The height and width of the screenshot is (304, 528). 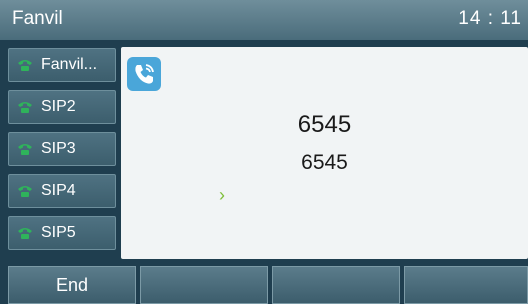 What do you see at coordinates (222, 195) in the screenshot?
I see `chevron-right-icon: ›` at bounding box center [222, 195].